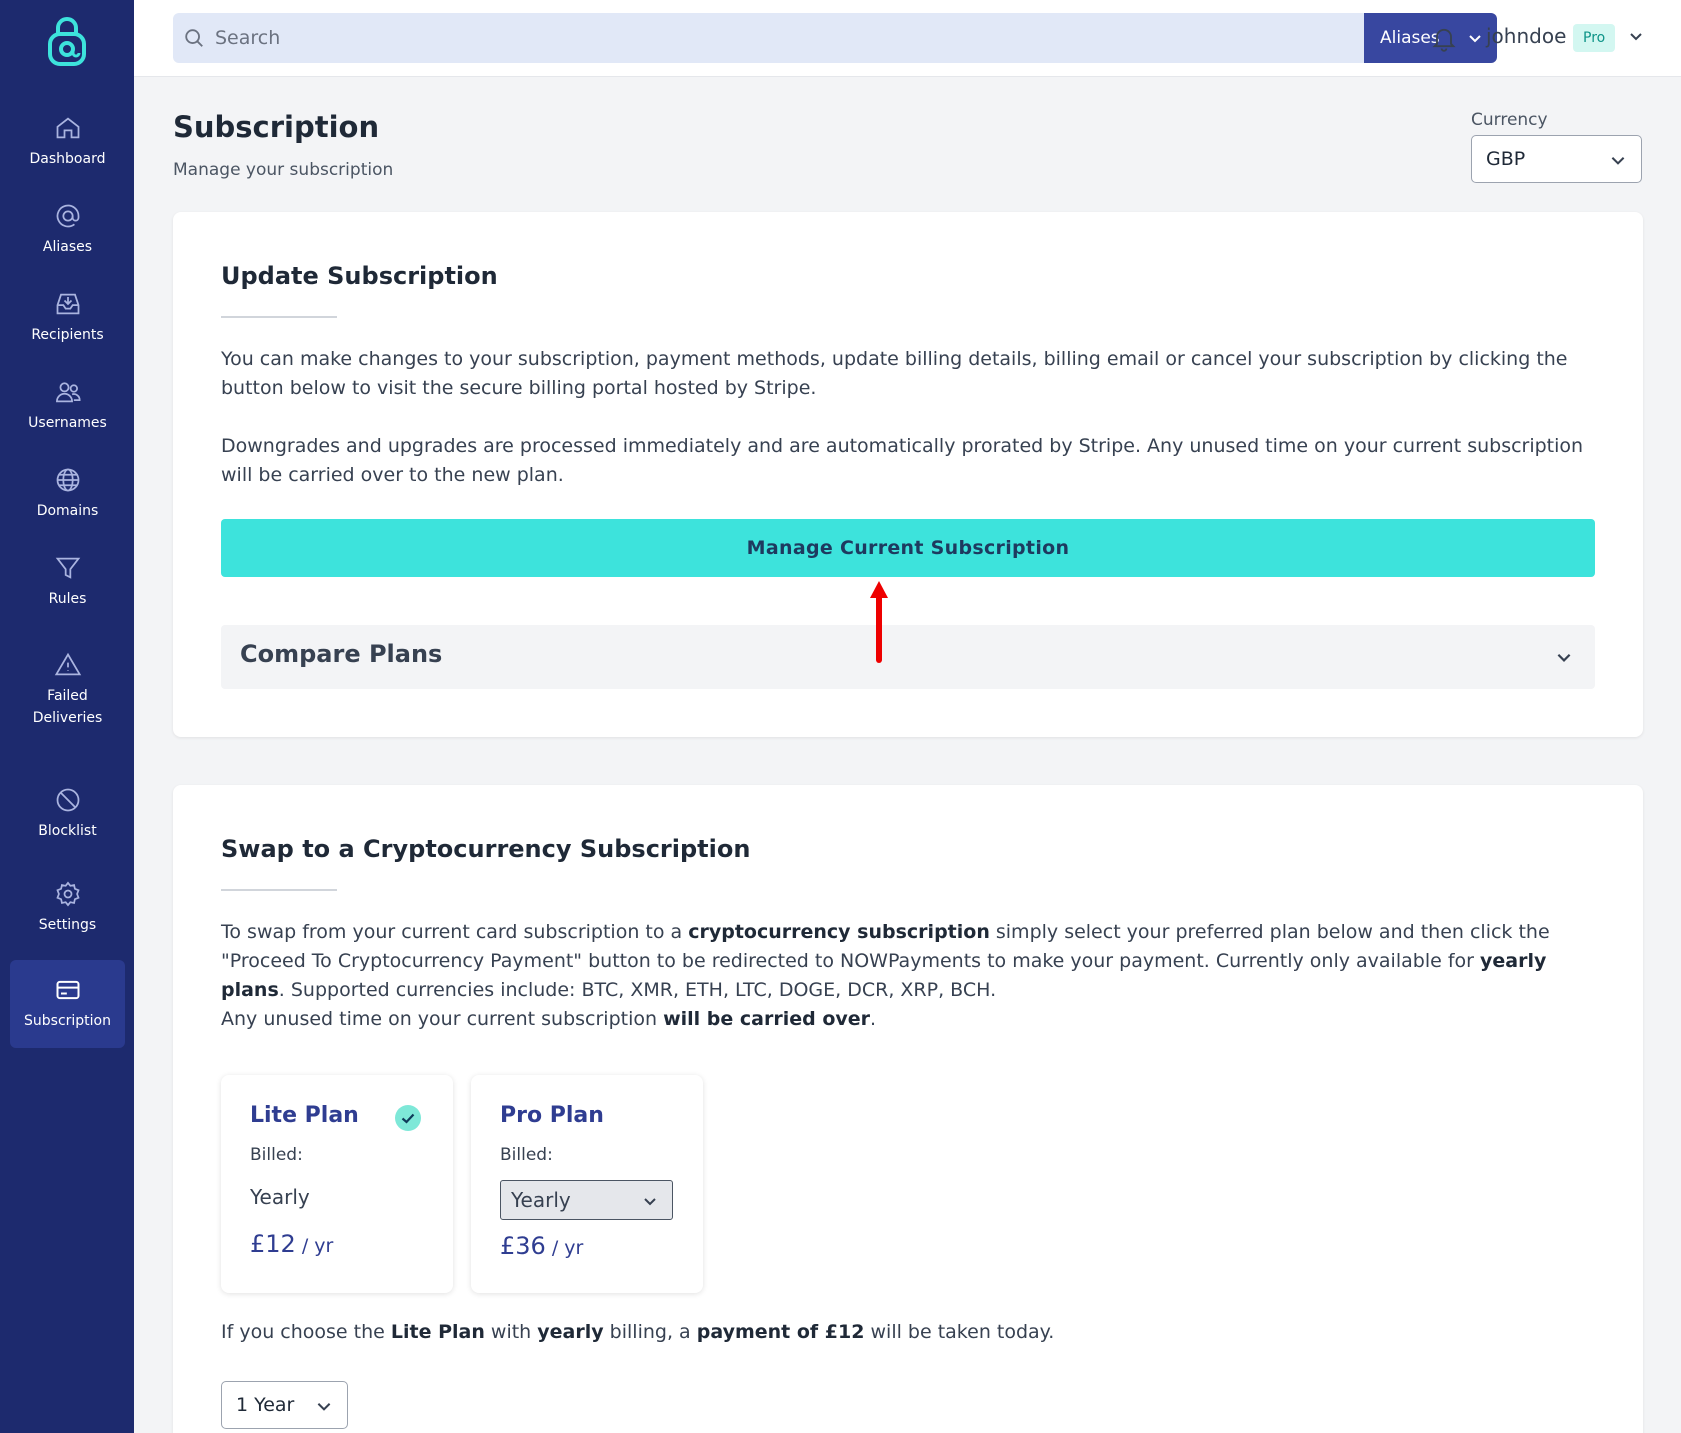  I want to click on users-icon, so click(68, 392).